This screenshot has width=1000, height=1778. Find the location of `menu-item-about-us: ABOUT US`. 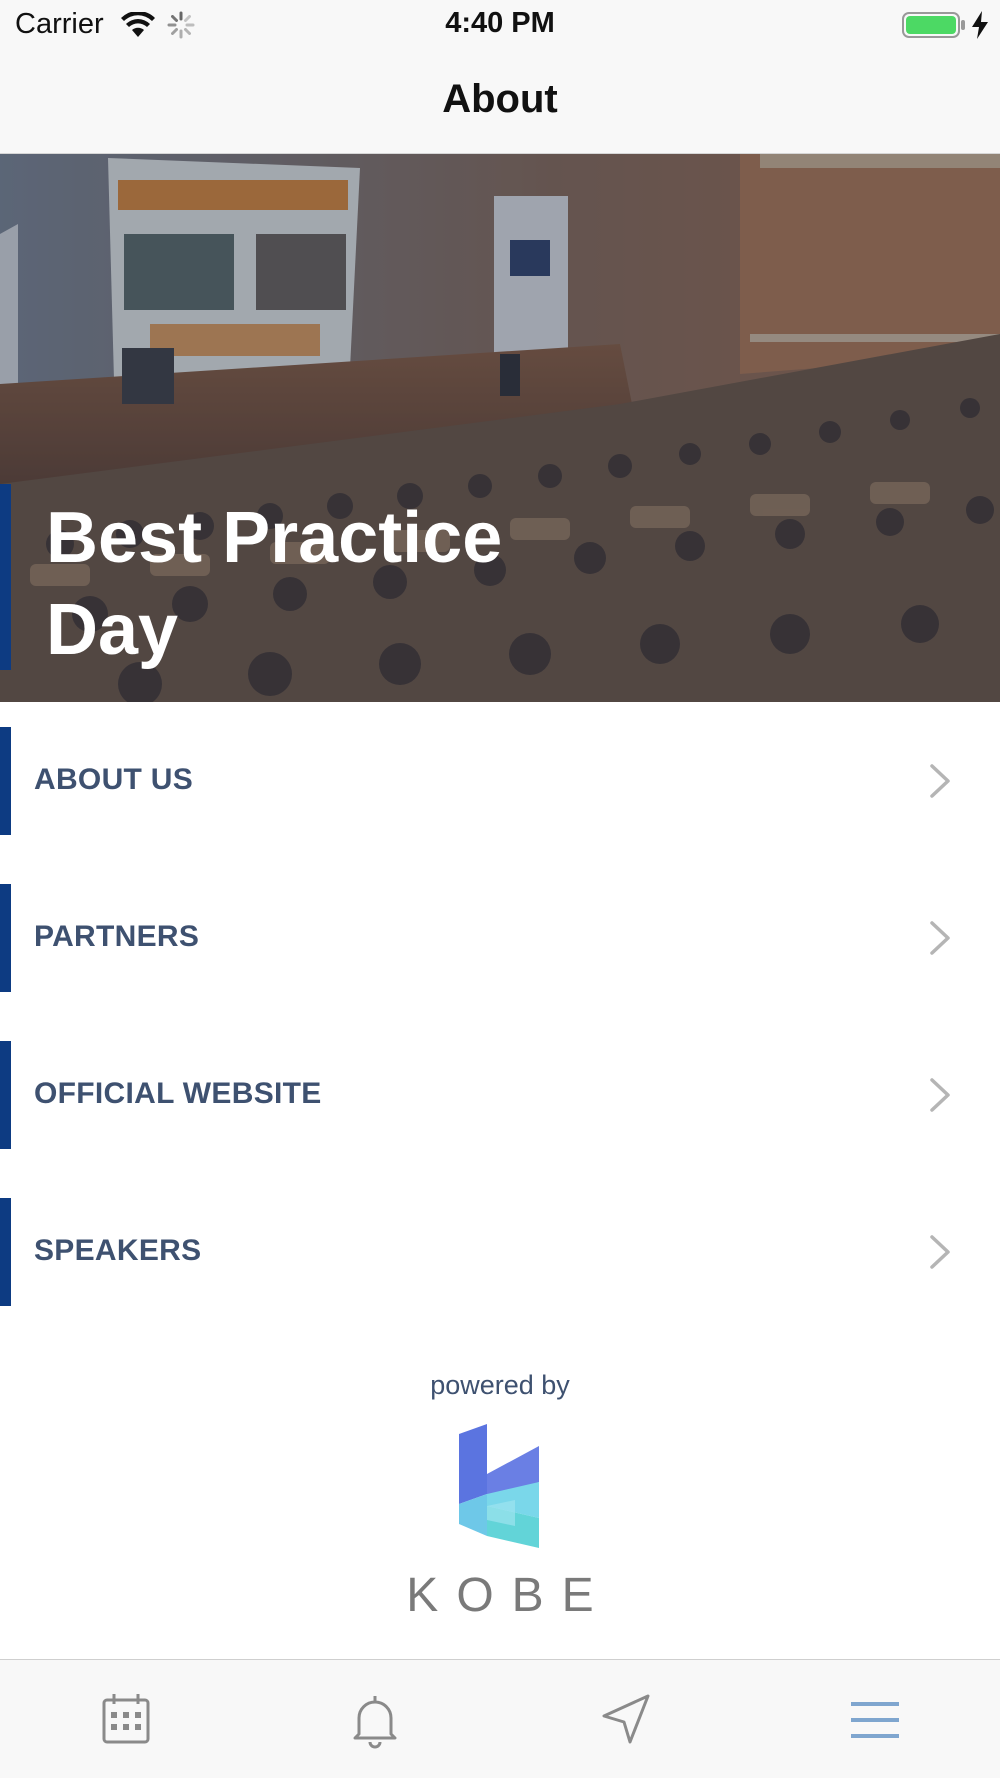

menu-item-about-us: ABOUT US is located at coordinates (500, 781).